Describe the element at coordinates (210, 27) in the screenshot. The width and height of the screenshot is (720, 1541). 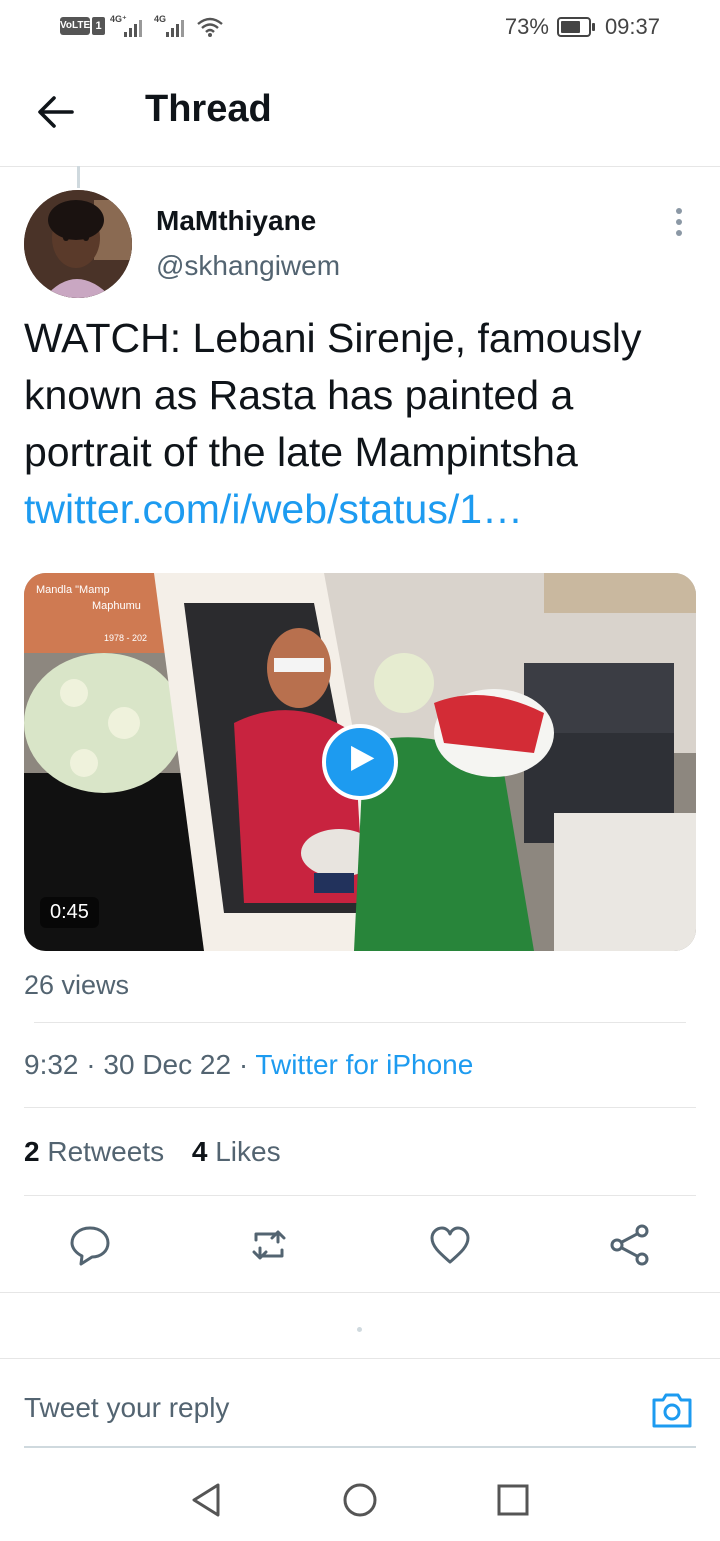
I see `wifi-icon` at that location.